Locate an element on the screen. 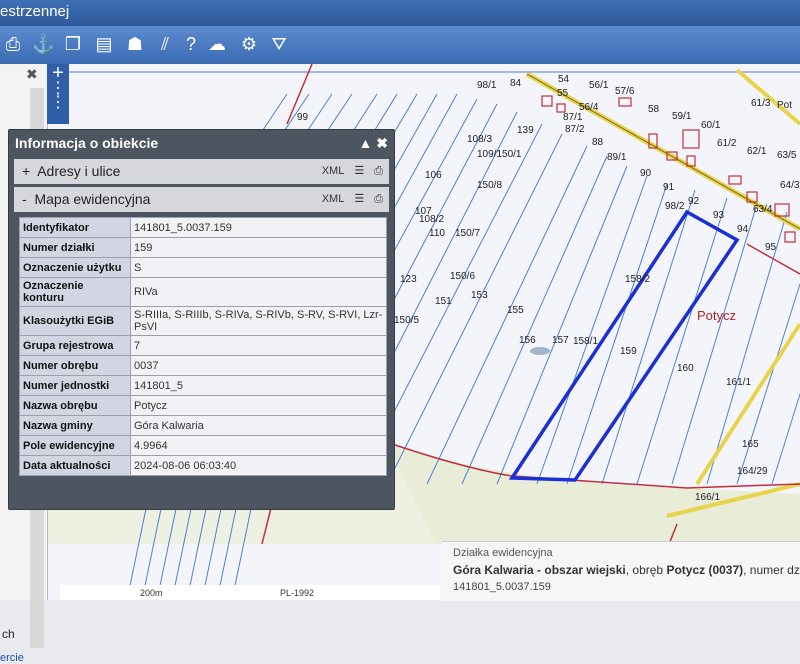 This screenshot has height=664, width=800. attribute-row: Numer działki 159 is located at coordinates (203, 247).